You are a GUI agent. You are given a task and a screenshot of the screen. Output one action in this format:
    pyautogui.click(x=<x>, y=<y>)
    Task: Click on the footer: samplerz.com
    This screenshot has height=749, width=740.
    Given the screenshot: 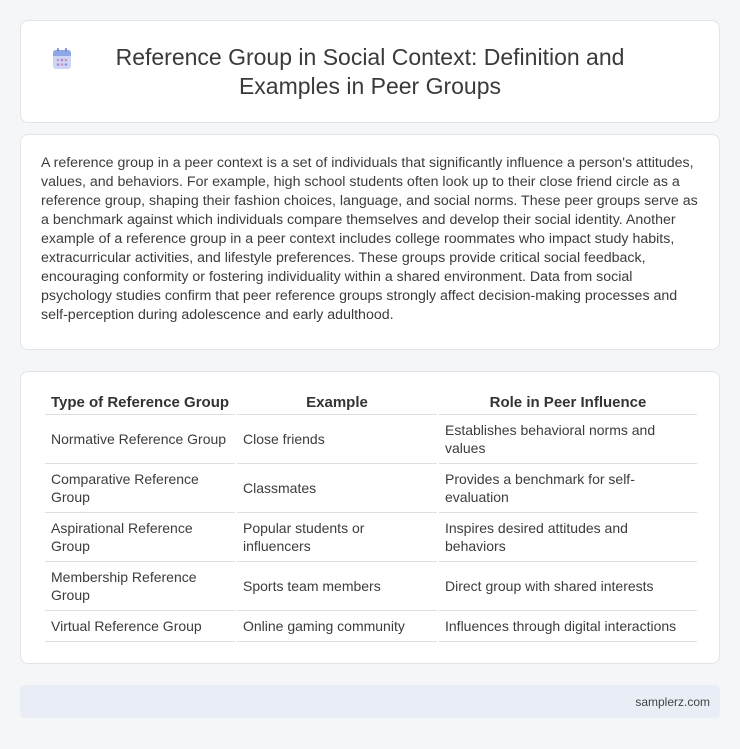 What is the action you would take?
    pyautogui.click(x=370, y=701)
    